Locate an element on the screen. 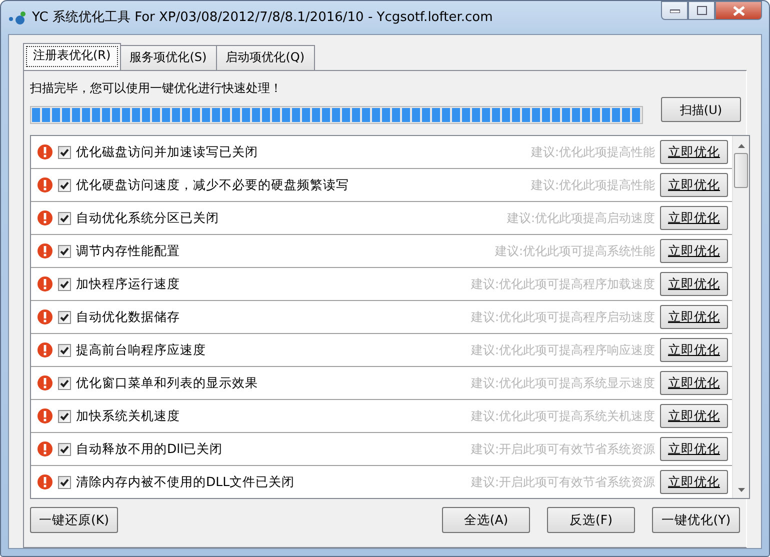 The width and height of the screenshot is (770, 557). item-label: 加快程序运行速度 is located at coordinates (128, 283).